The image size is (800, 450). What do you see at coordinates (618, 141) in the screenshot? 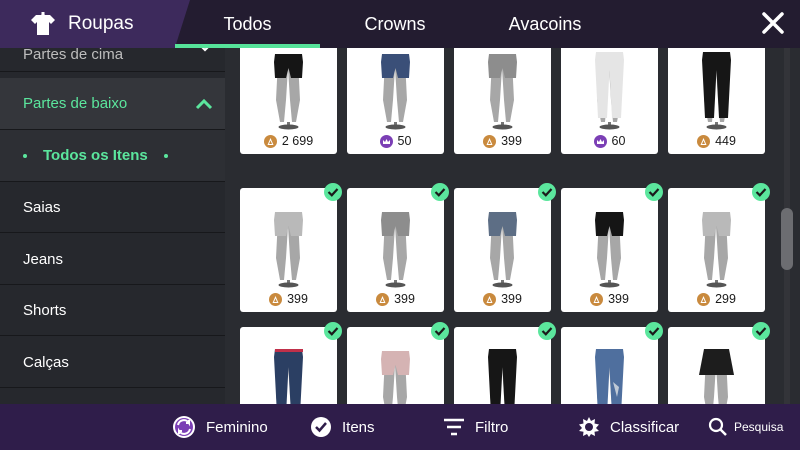
I see `price-value: 60` at bounding box center [618, 141].